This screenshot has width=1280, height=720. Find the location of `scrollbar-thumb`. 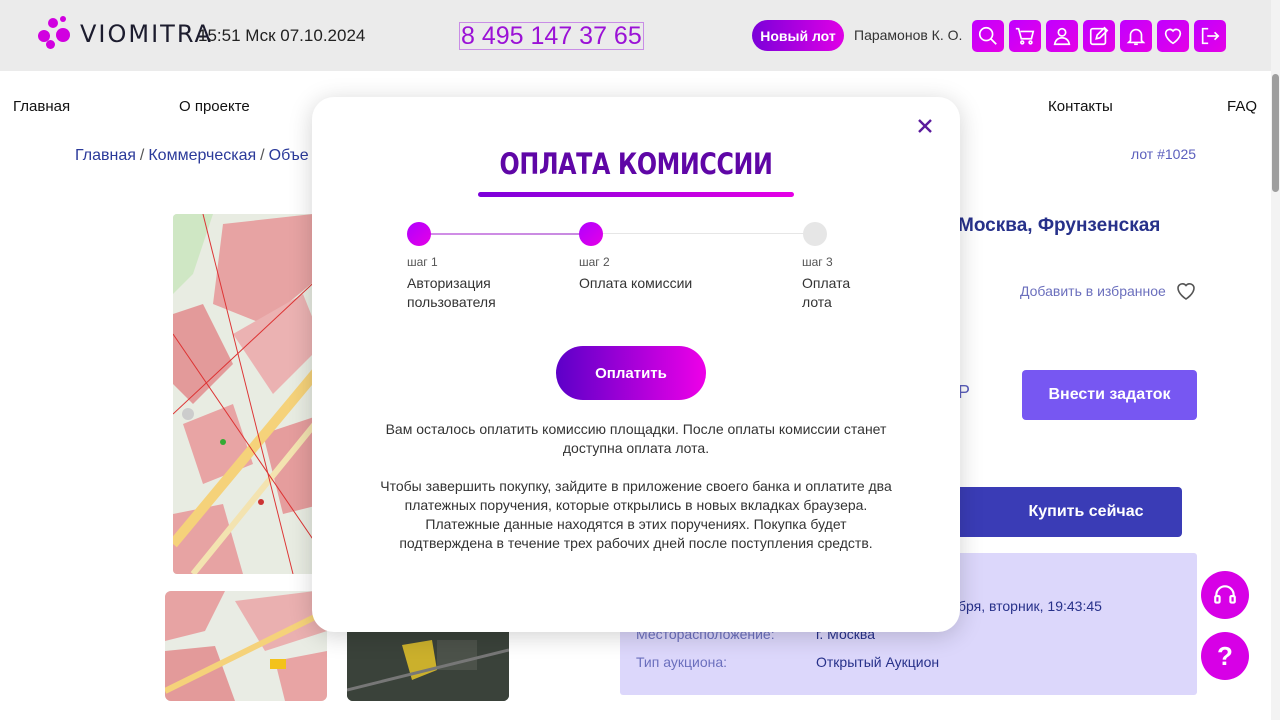

scrollbar-thumb is located at coordinates (1275, 133).